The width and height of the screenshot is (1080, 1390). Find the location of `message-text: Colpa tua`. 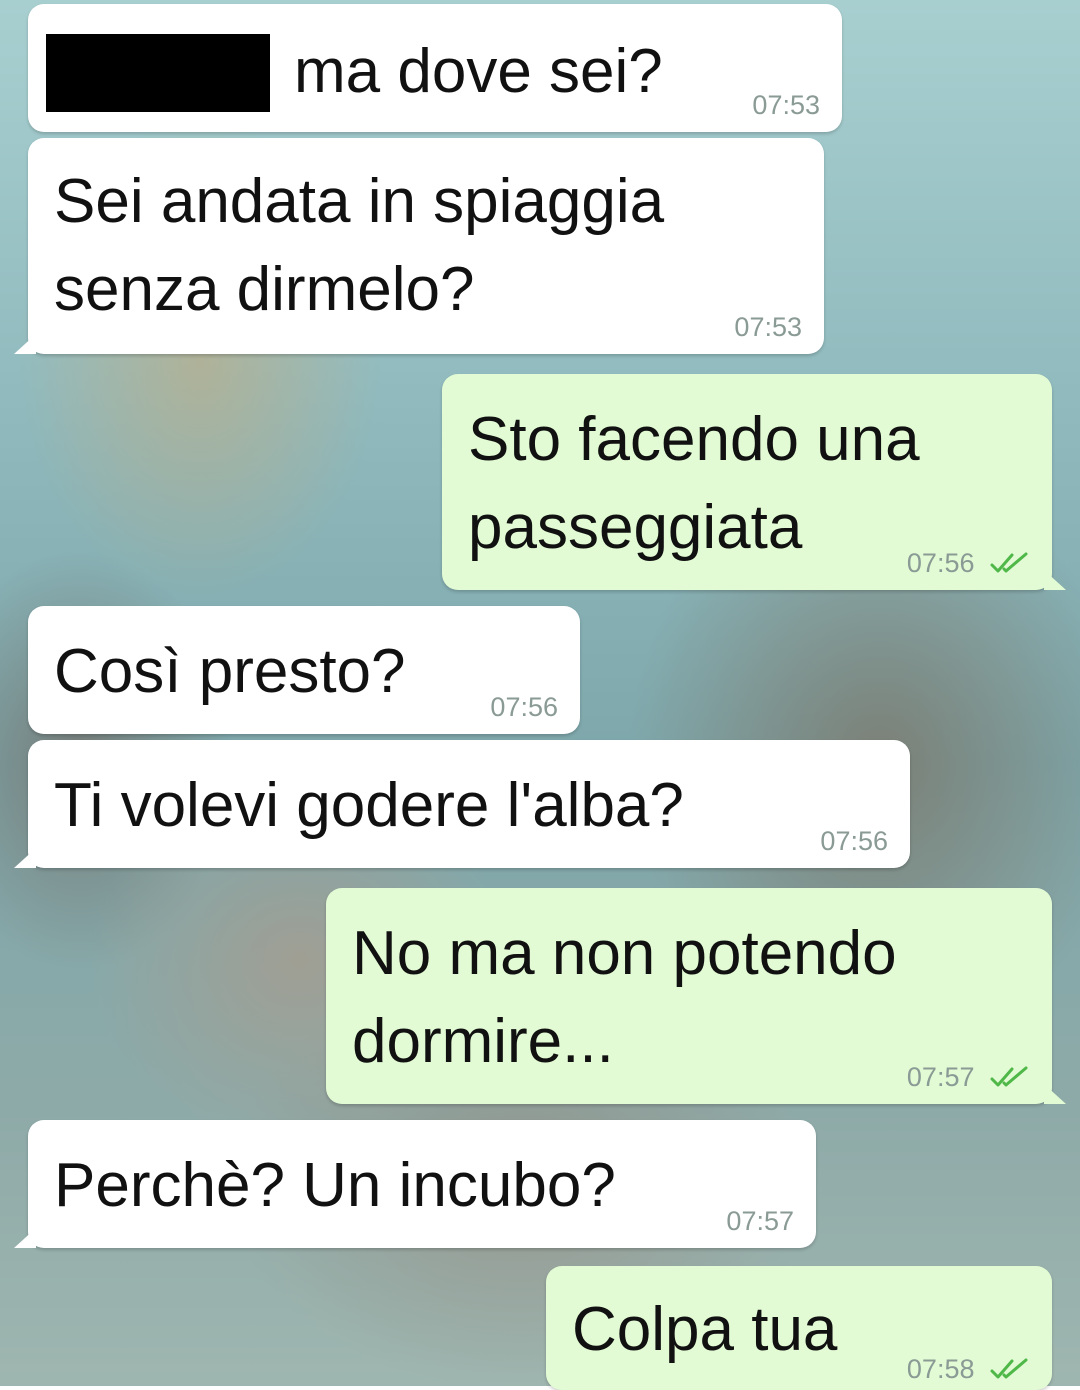

message-text: Colpa tua is located at coordinates (705, 1329).